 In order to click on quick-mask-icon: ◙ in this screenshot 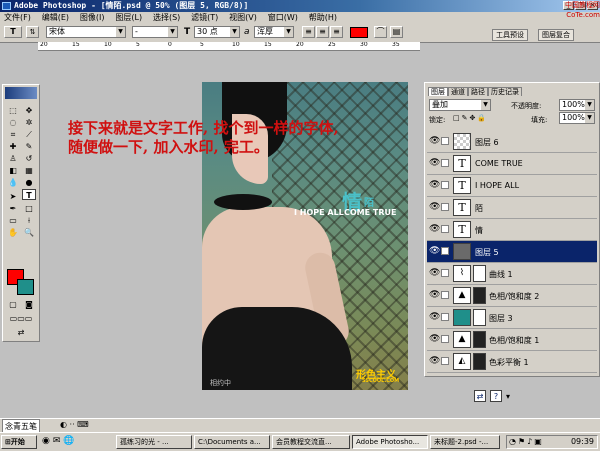, I will do `click(29, 304)`.